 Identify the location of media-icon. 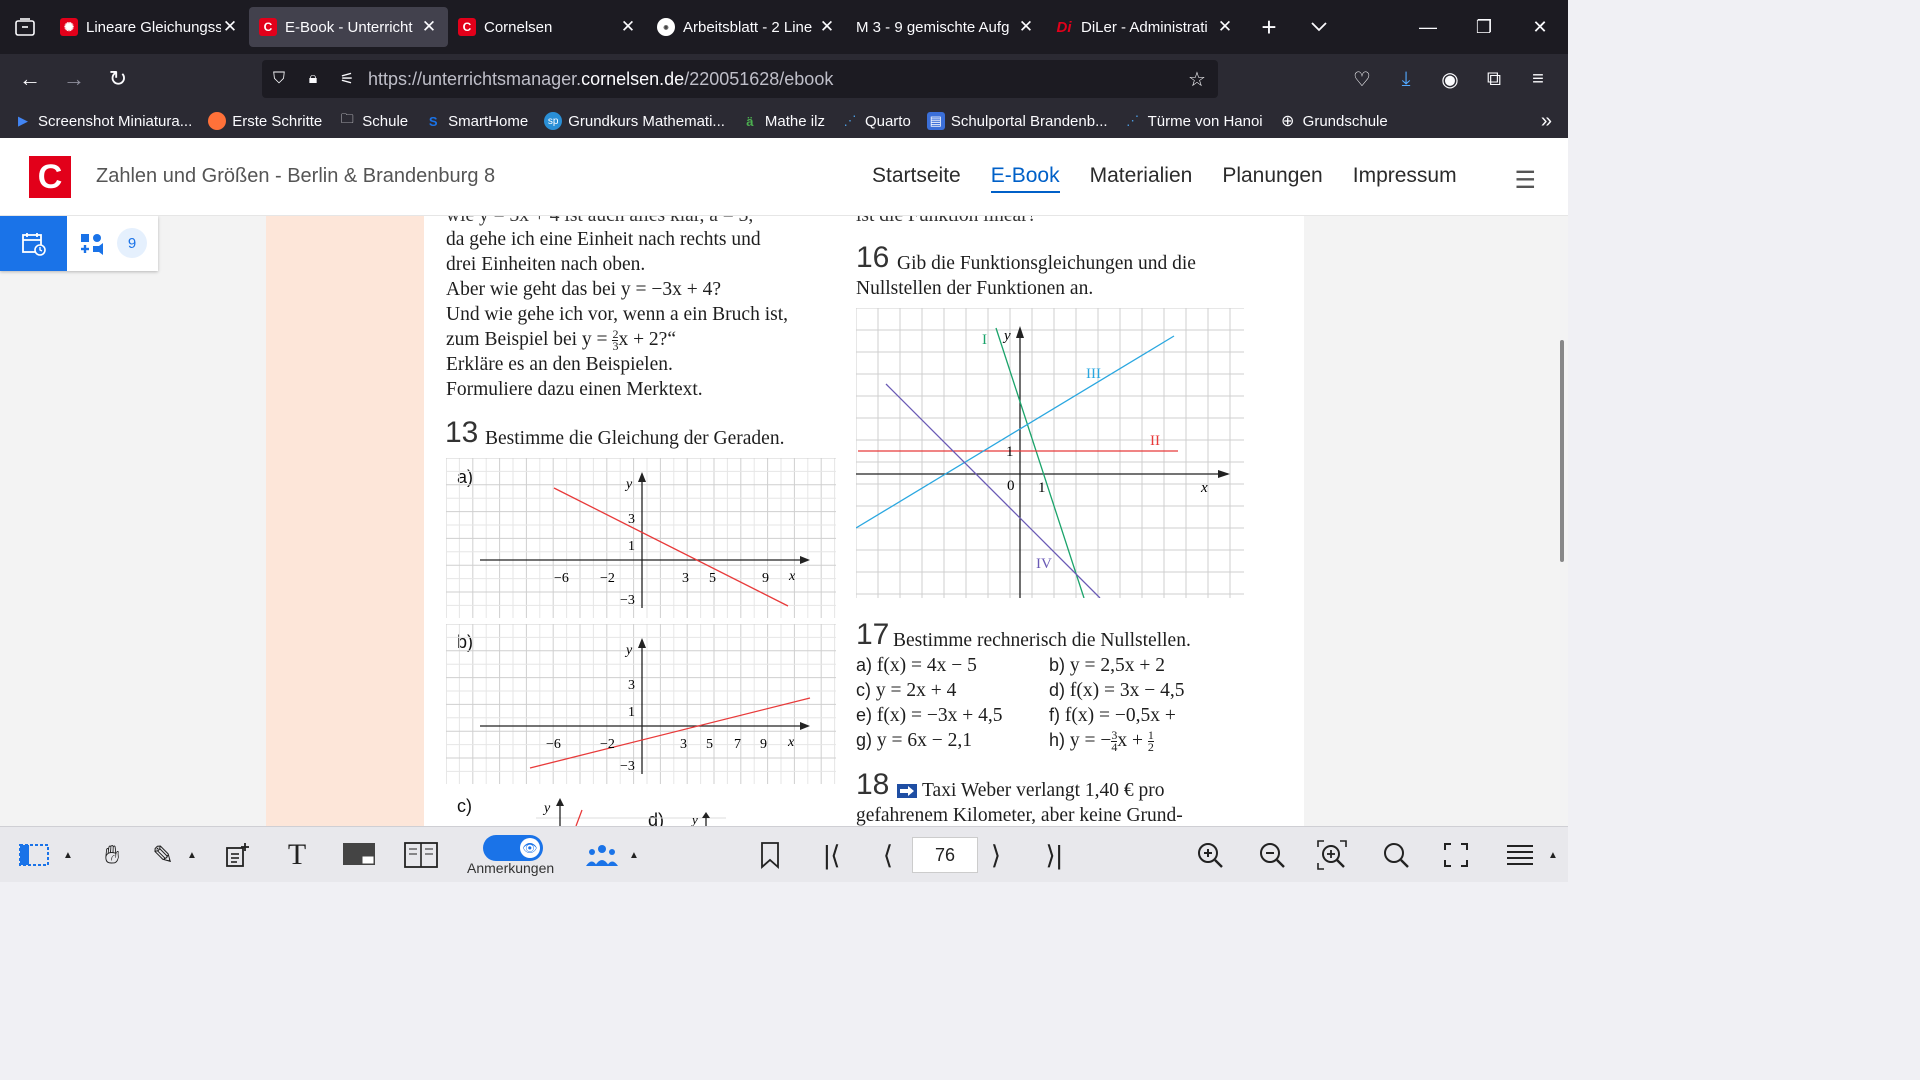
(92, 243).